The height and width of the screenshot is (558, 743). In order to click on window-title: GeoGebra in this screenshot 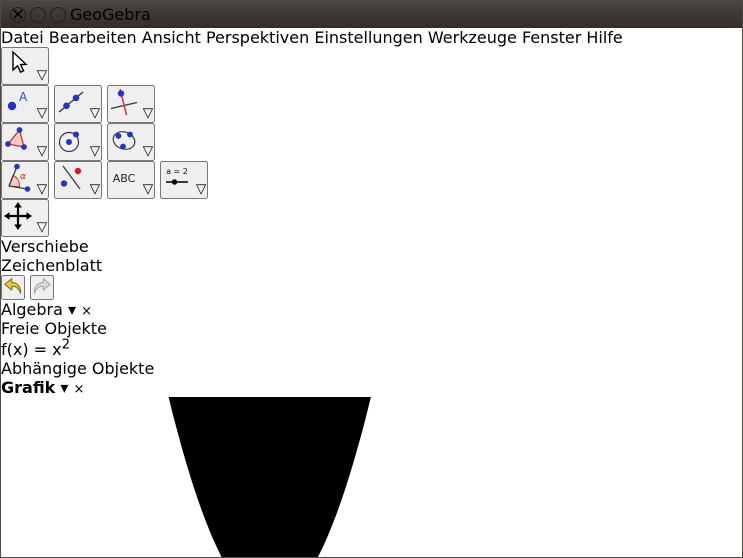, I will do `click(110, 14)`.